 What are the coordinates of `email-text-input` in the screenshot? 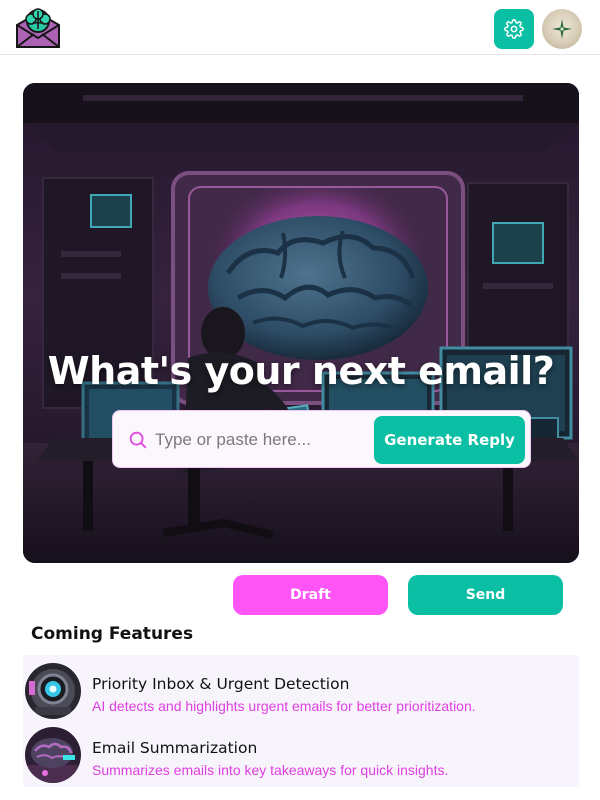 It's located at (260, 440).